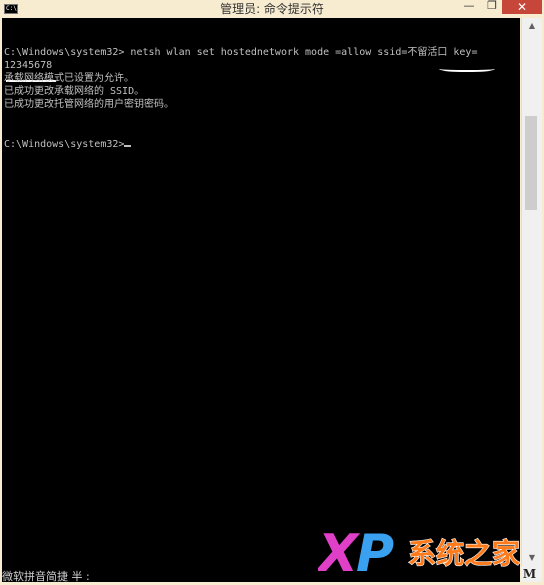 The image size is (544, 585). I want to click on watermark-x-letter: X, so click(339, 551).